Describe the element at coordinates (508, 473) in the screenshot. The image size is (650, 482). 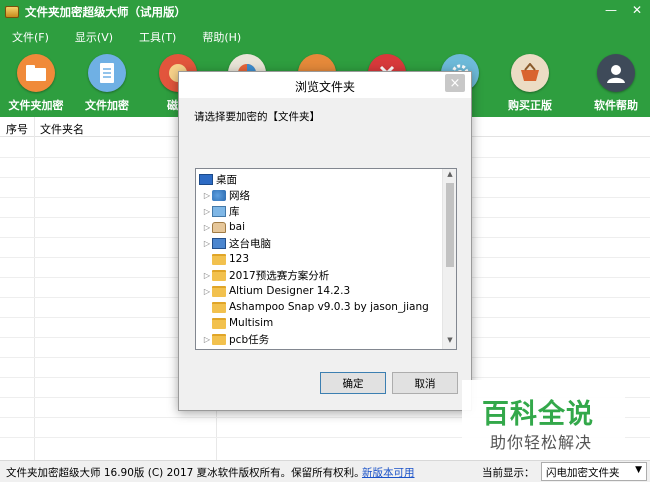
I see `current-display-label: 当前显示：` at that location.